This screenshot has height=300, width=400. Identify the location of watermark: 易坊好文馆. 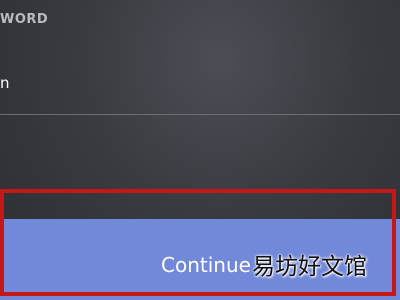
(309, 267).